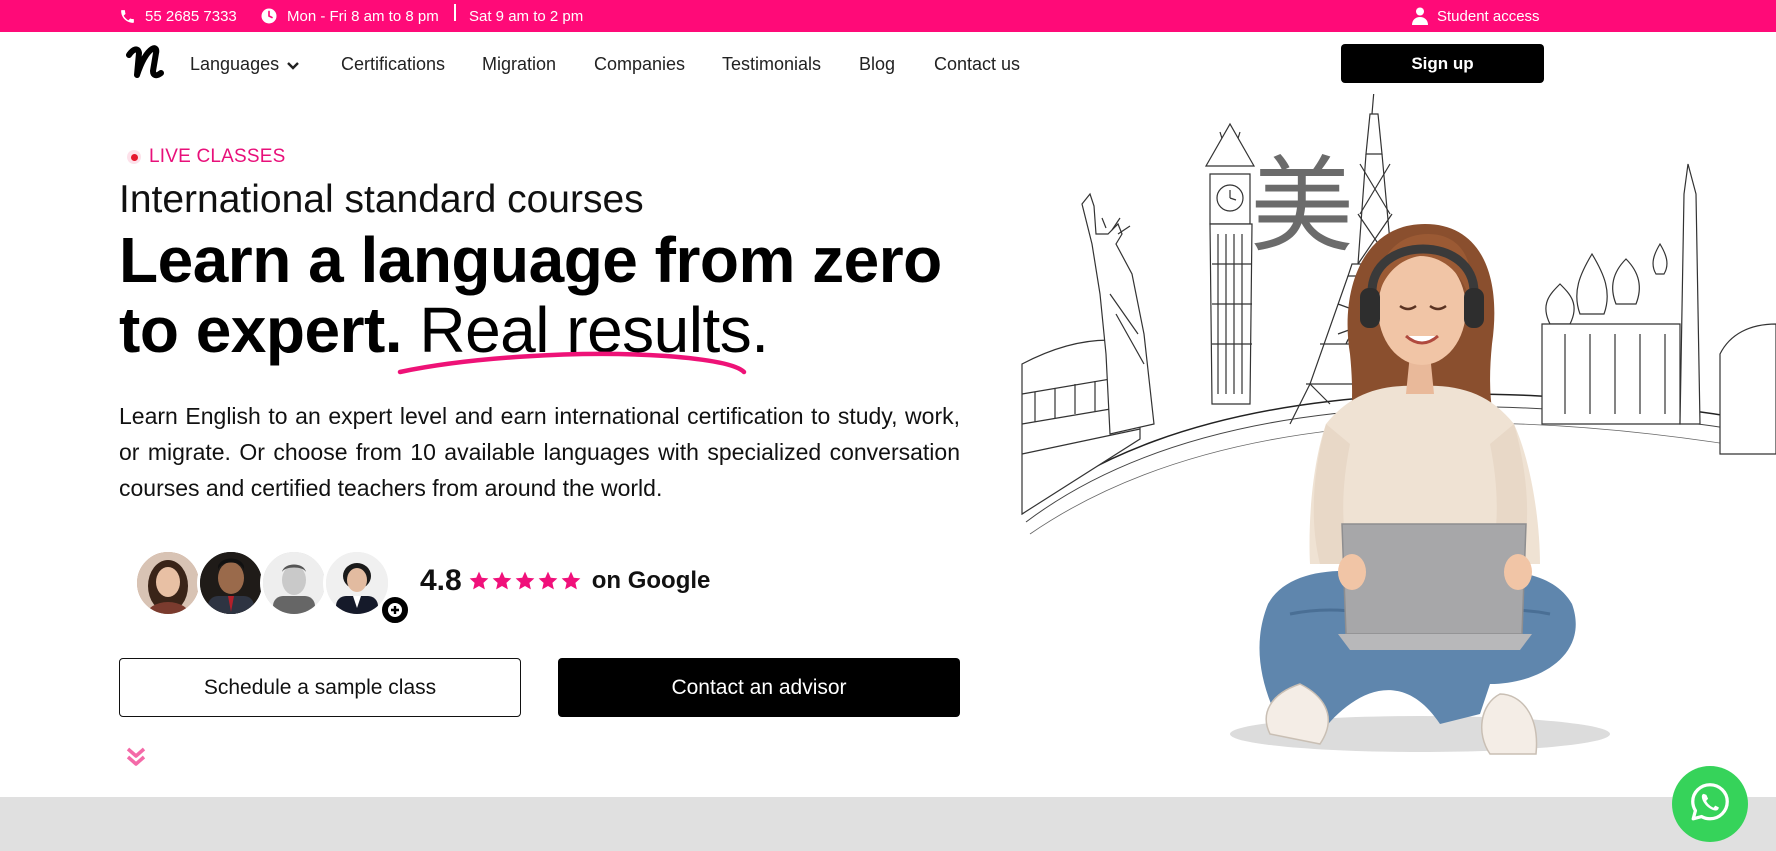 The image size is (1776, 851). Describe the element at coordinates (1230, 263) in the screenshot. I see `big-ben-sketch` at that location.